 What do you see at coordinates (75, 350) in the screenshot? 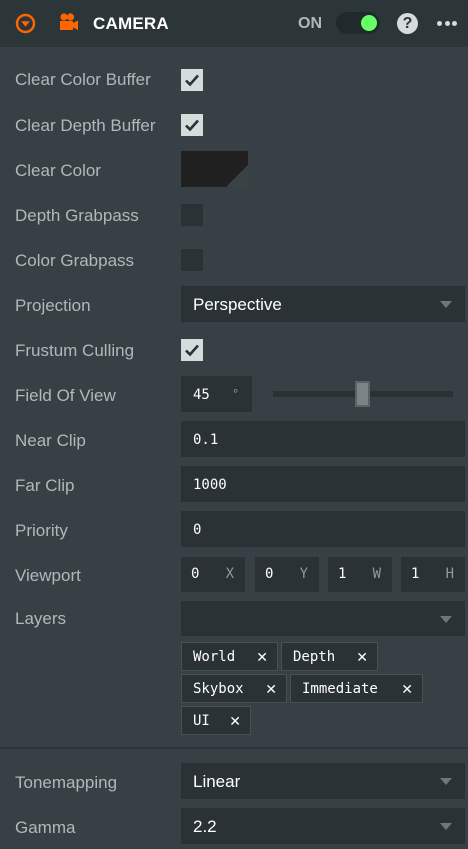
I see `frustum-culling-label: Frustum Culling` at bounding box center [75, 350].